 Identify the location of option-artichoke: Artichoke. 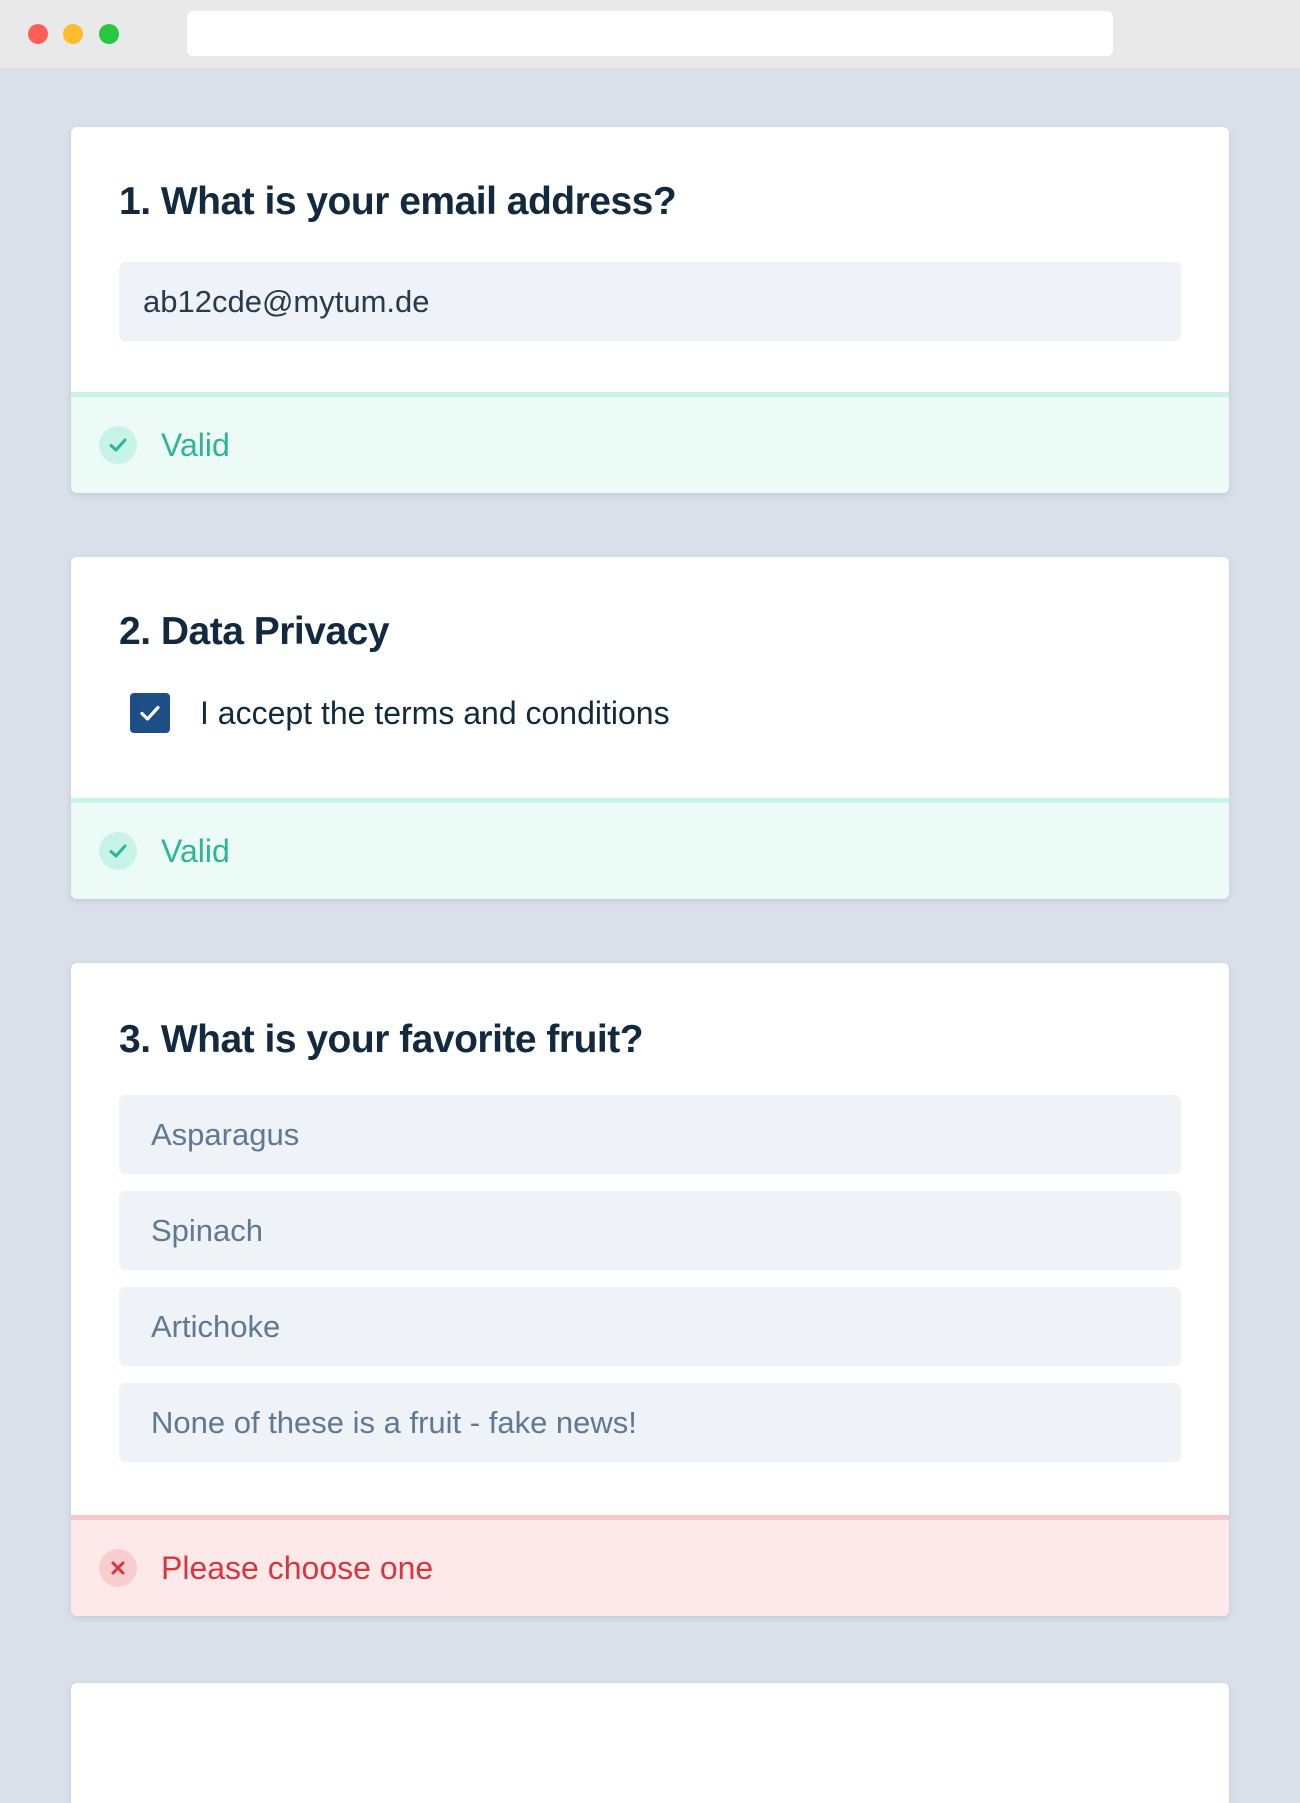
(650, 1326).